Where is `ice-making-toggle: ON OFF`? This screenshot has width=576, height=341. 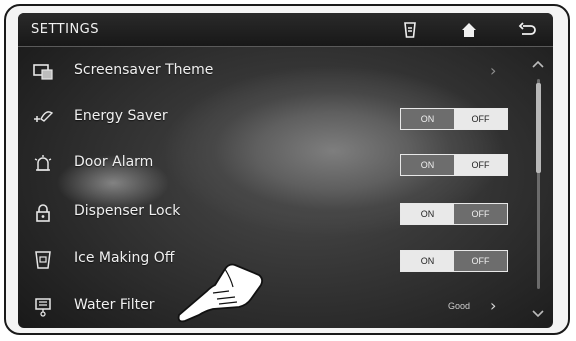 ice-making-toggle: ON OFF is located at coordinates (454, 261).